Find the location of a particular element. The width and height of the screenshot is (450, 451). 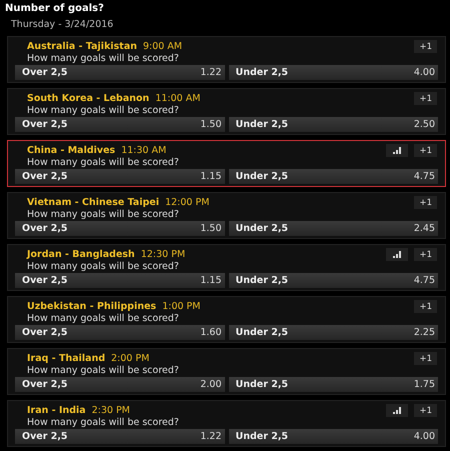

odds-price: 2.25 is located at coordinates (424, 332).